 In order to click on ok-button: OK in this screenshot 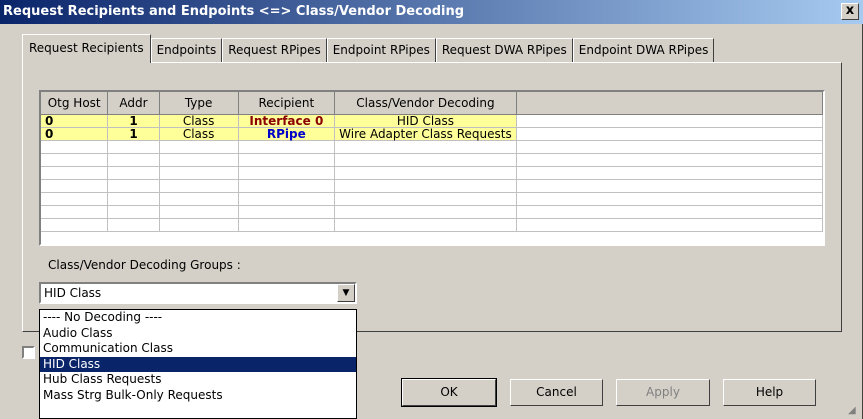, I will do `click(449, 392)`.